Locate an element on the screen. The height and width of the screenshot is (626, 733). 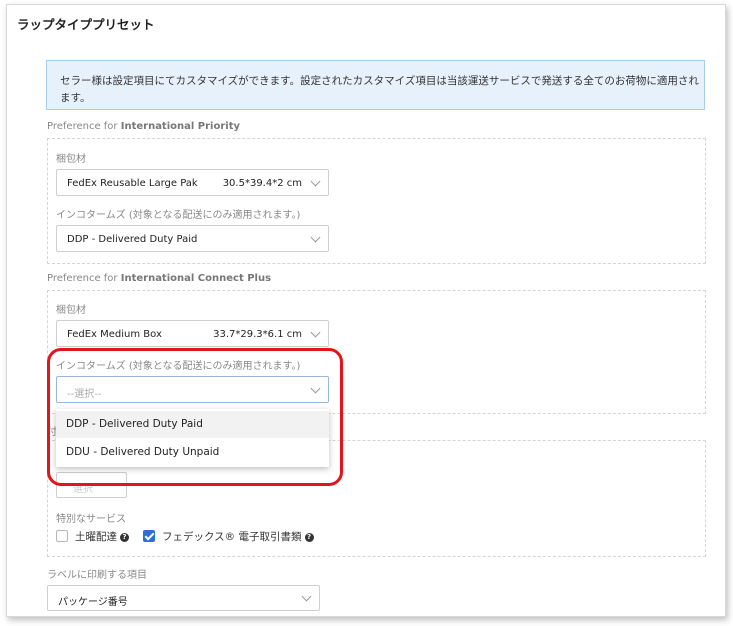
section-label-international-priority: Preference for International Priority is located at coordinates (143, 126).